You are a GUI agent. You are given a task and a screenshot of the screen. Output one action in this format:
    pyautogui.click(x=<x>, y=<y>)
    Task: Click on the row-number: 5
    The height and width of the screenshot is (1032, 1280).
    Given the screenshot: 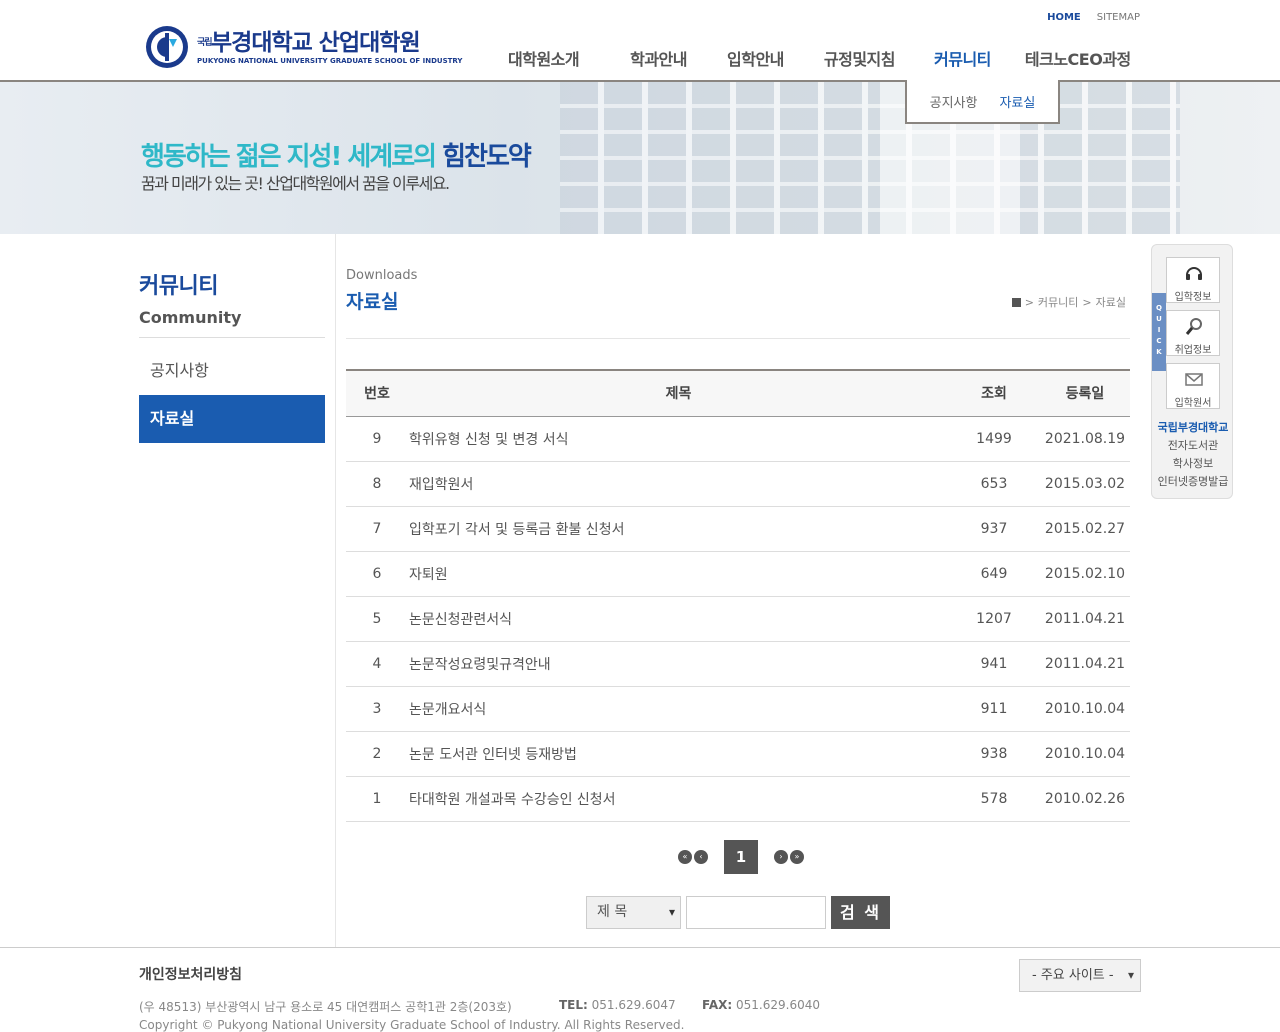 What is the action you would take?
    pyautogui.click(x=377, y=619)
    